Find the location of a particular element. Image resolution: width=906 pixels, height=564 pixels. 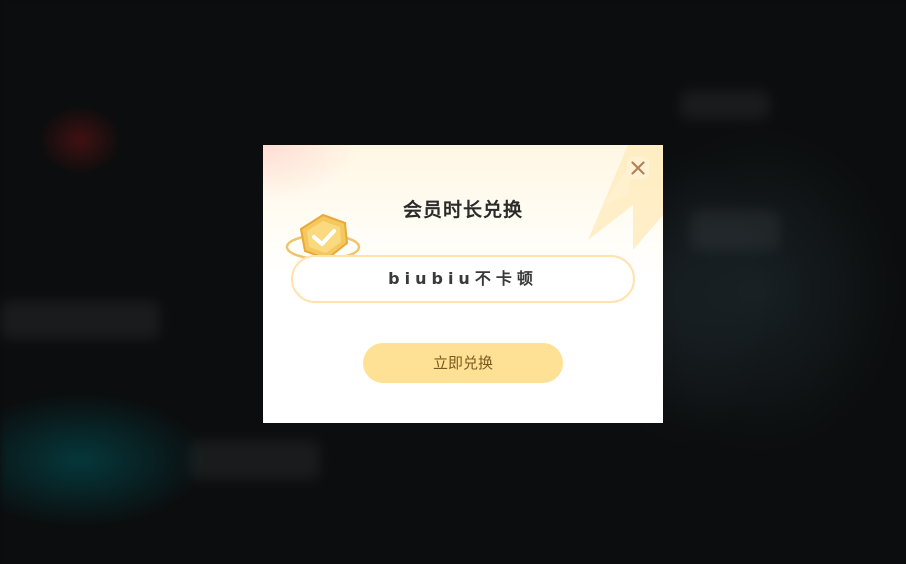

close-icon is located at coordinates (638, 168).